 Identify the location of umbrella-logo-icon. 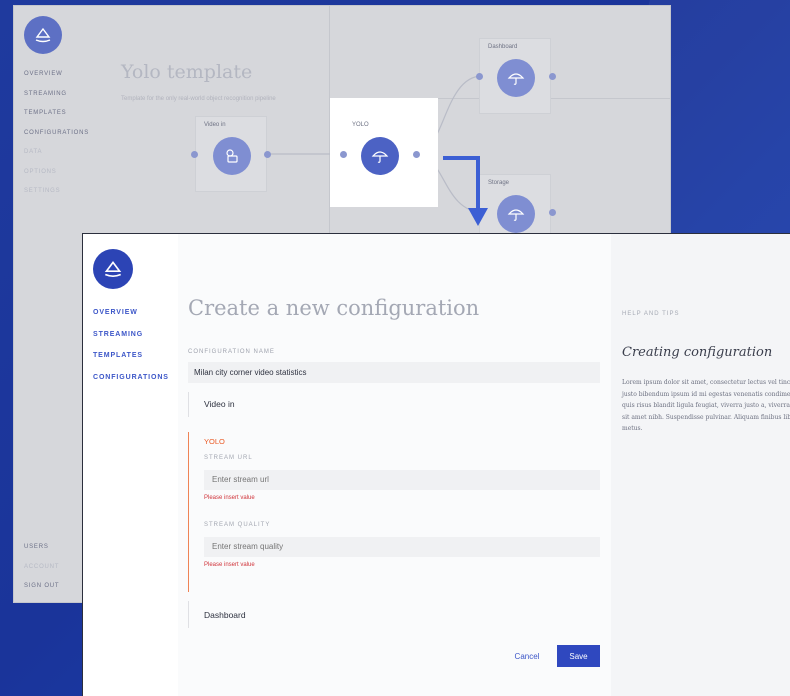
(113, 269).